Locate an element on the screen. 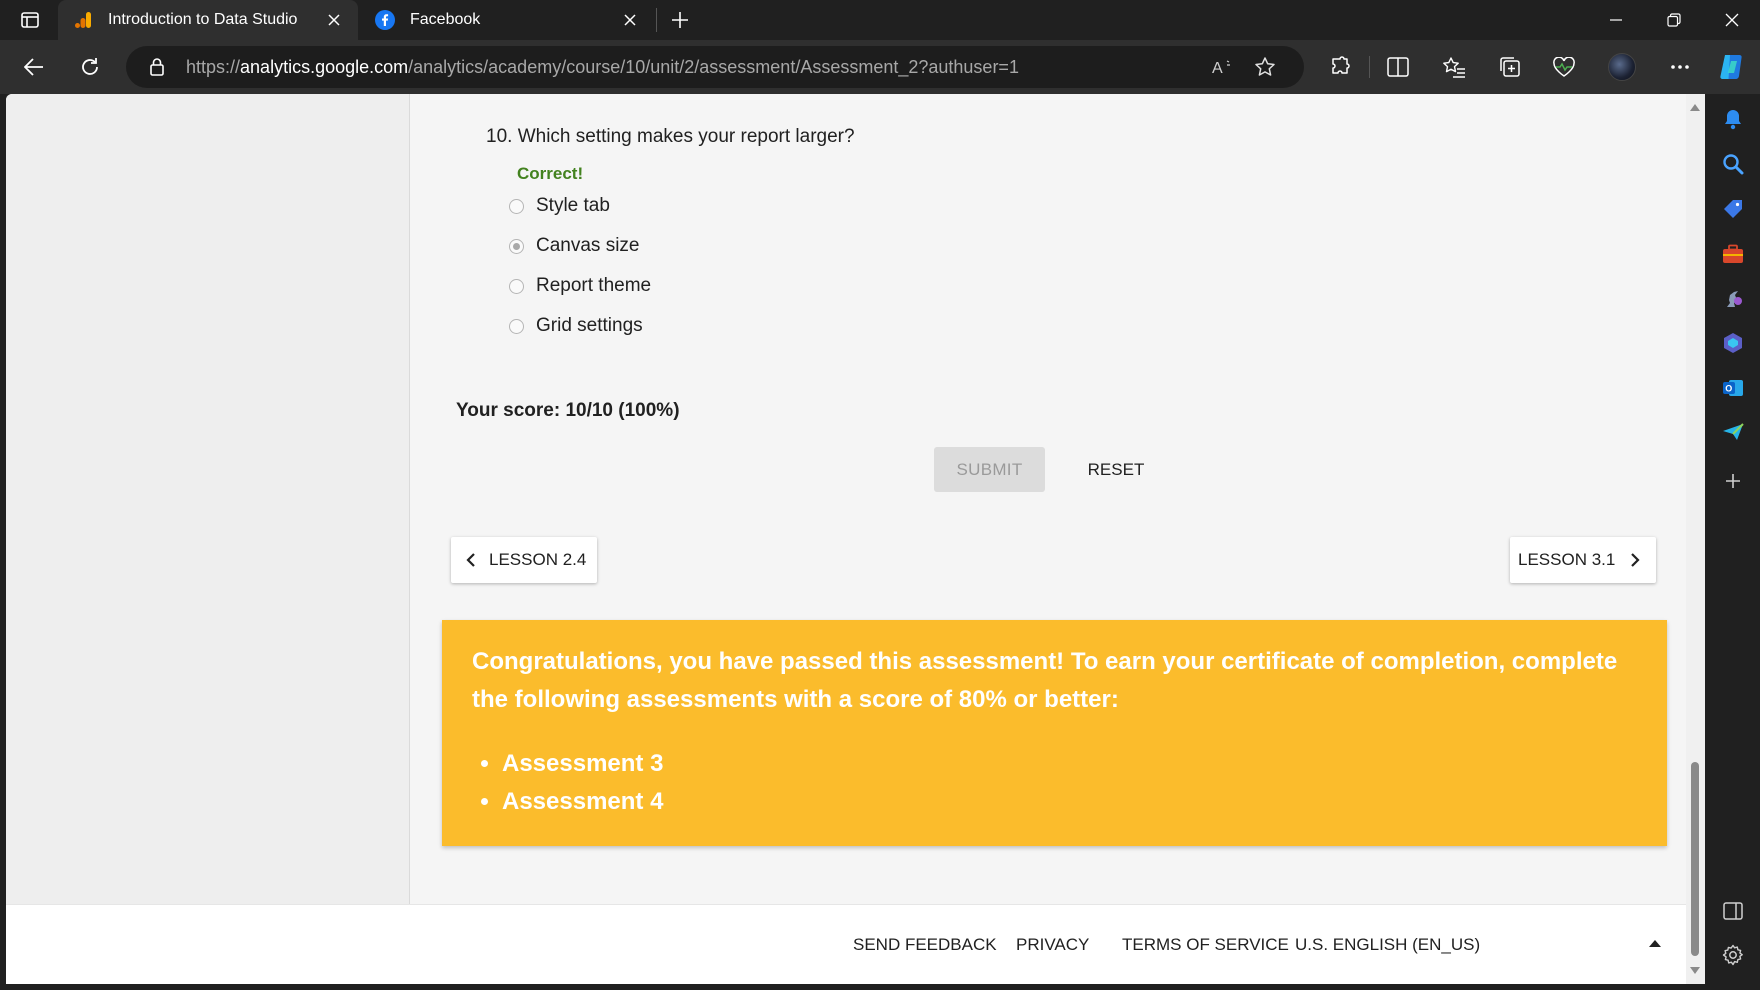 This screenshot has width=1760, height=990. reset-button: RESET is located at coordinates (1116, 469).